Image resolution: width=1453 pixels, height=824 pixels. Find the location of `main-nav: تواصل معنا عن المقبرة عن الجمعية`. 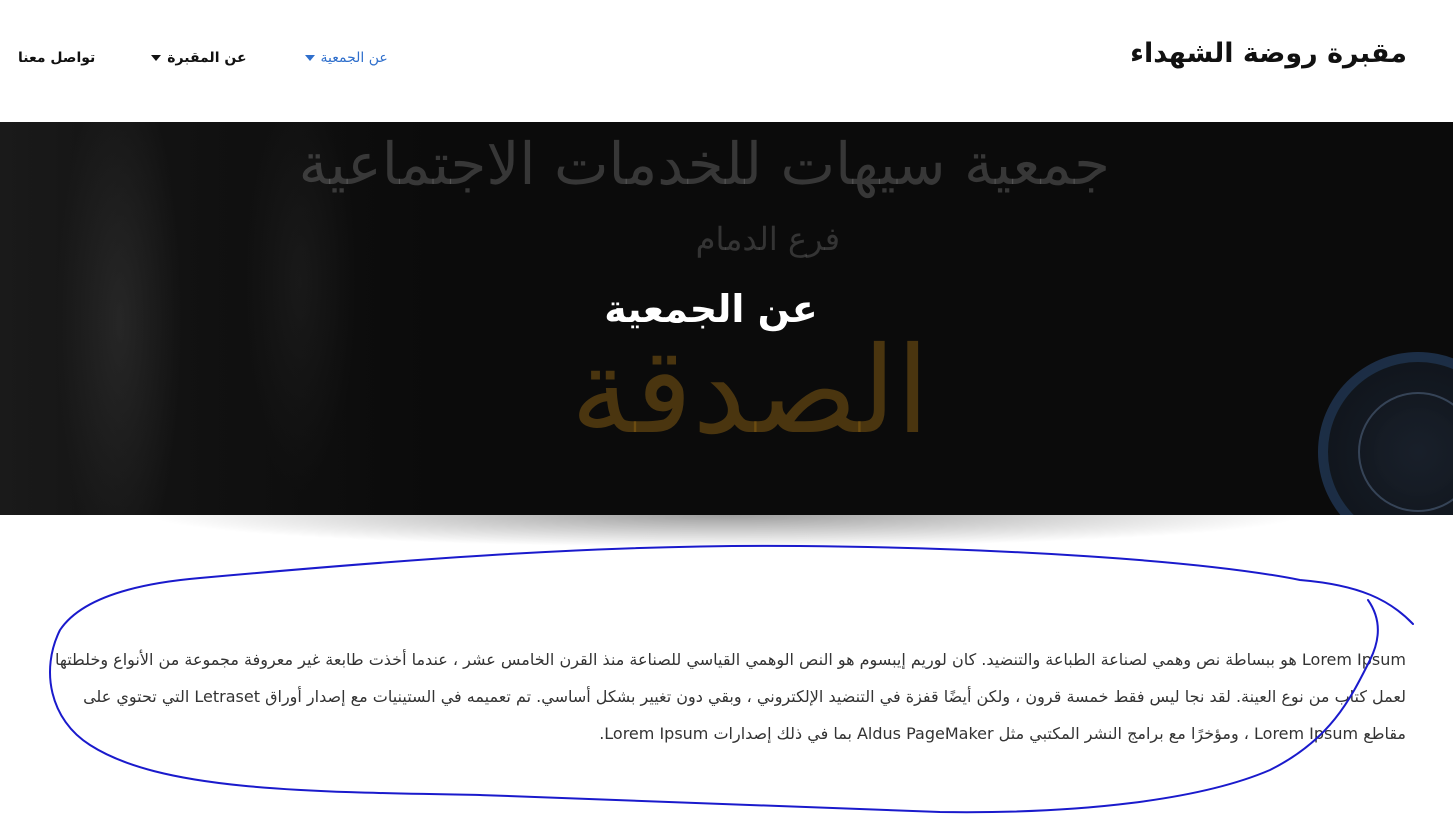

main-nav: تواصل معنا عن المقبرة عن الجمعية is located at coordinates (203, 58).